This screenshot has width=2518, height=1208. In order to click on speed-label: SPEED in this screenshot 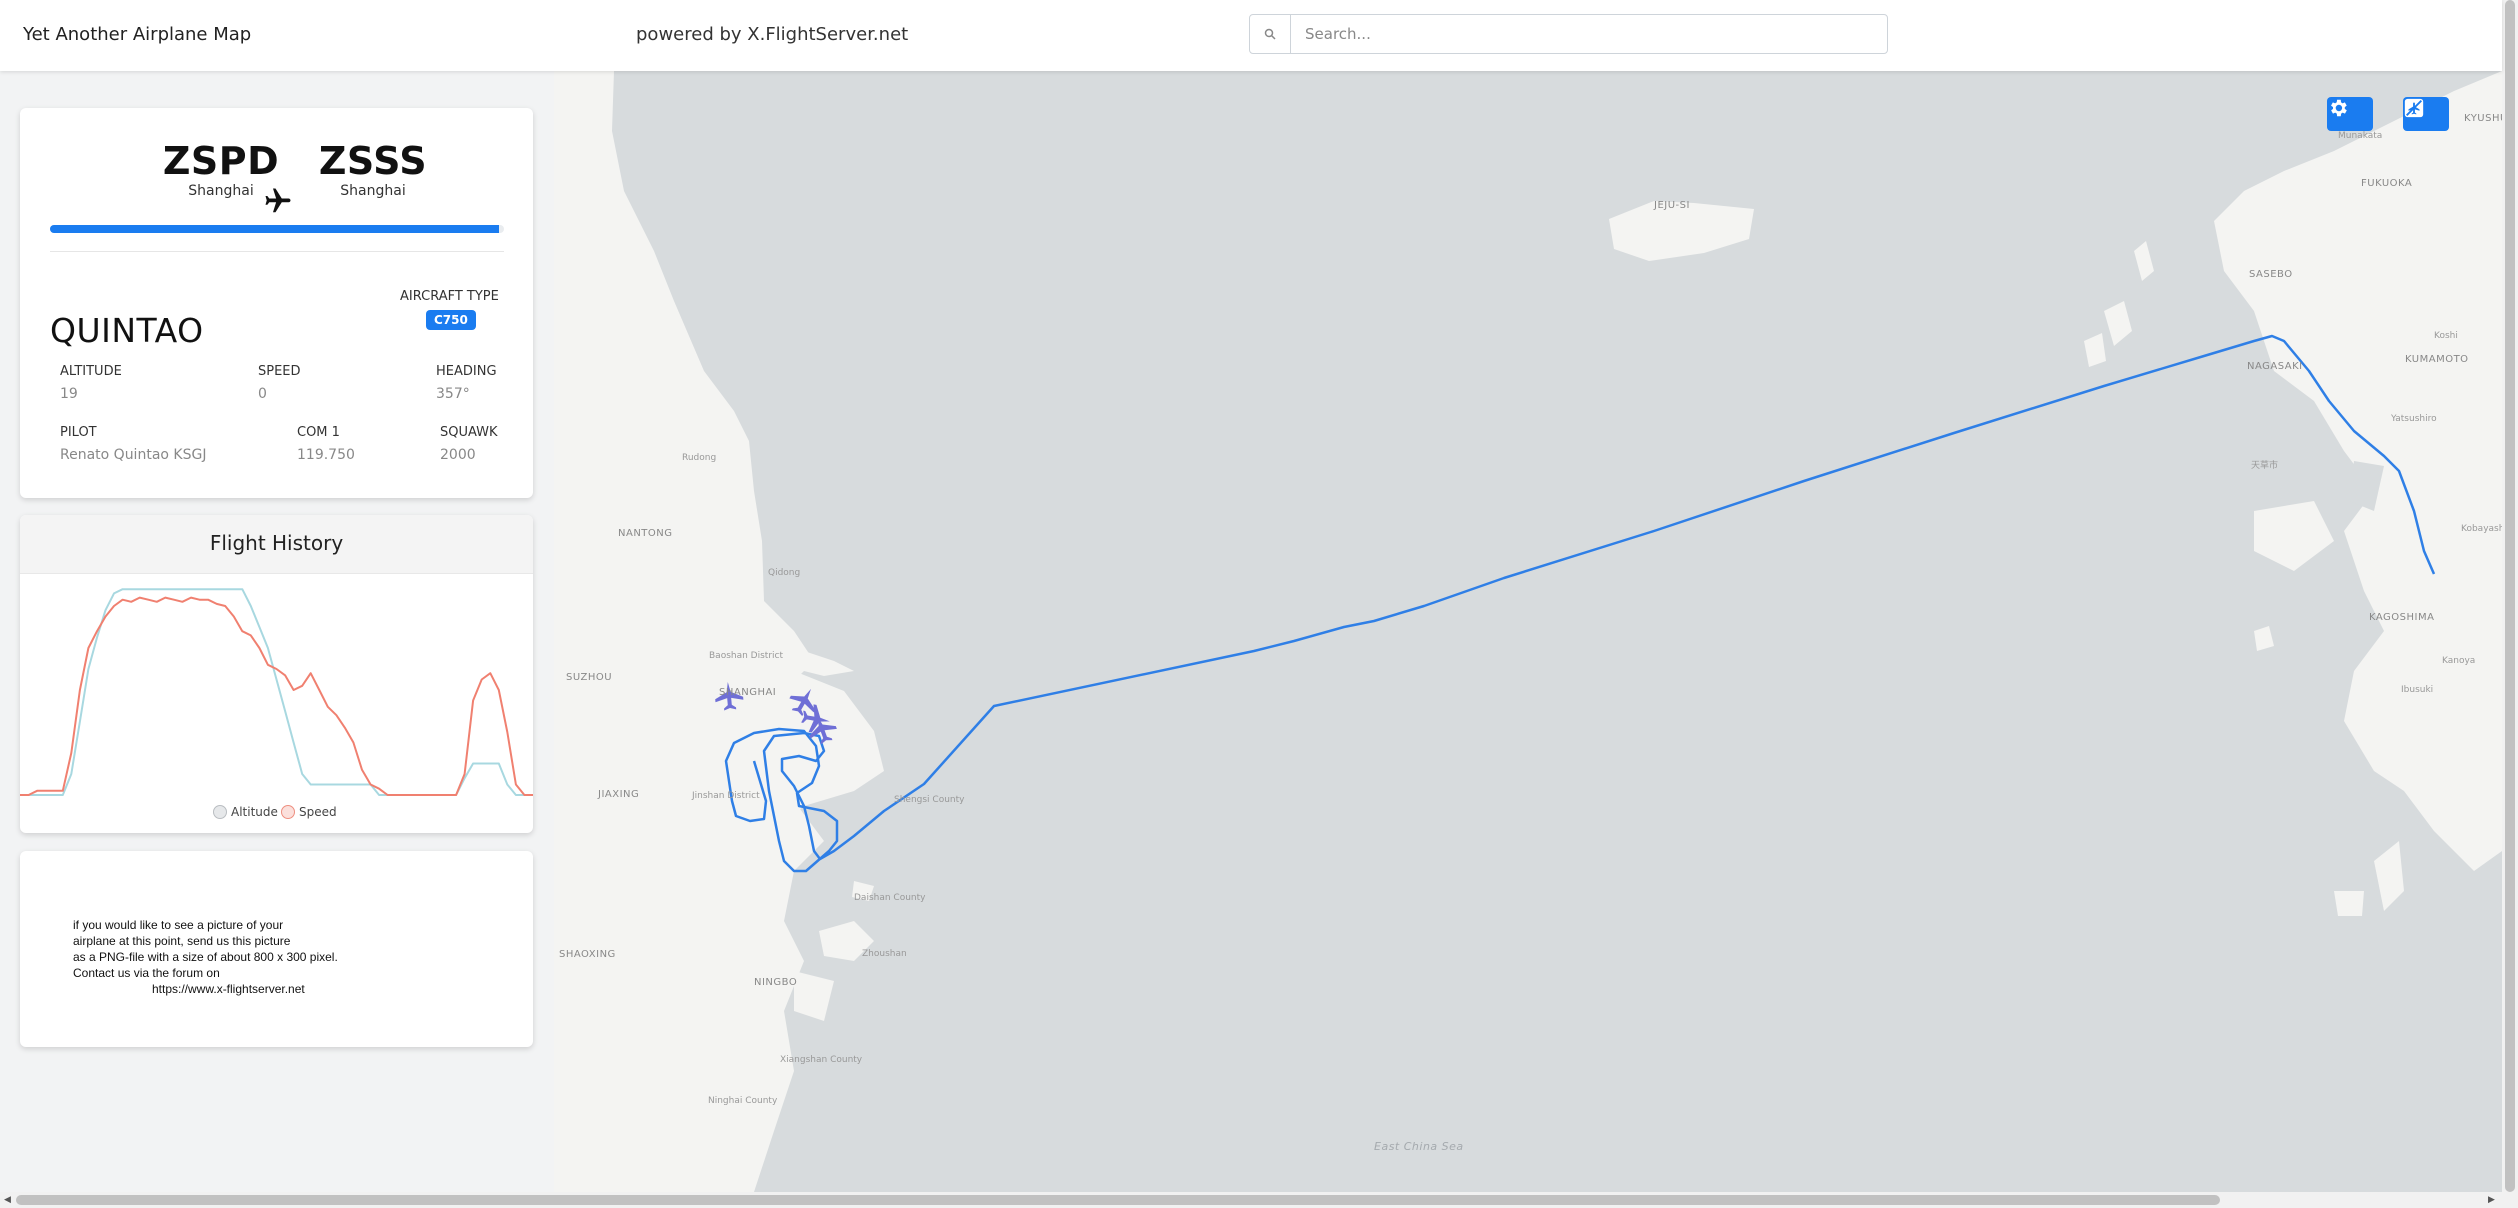, I will do `click(279, 371)`.